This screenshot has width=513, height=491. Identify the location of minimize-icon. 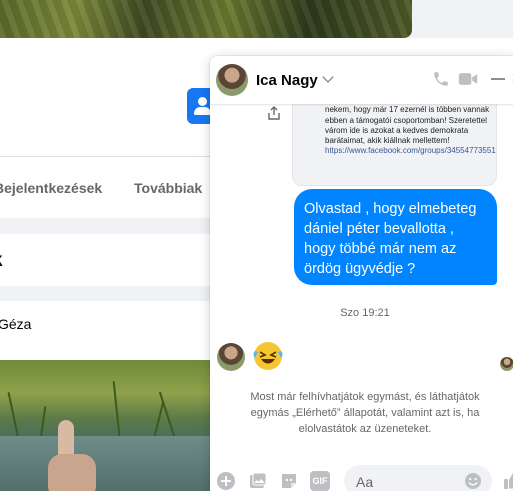
(498, 79).